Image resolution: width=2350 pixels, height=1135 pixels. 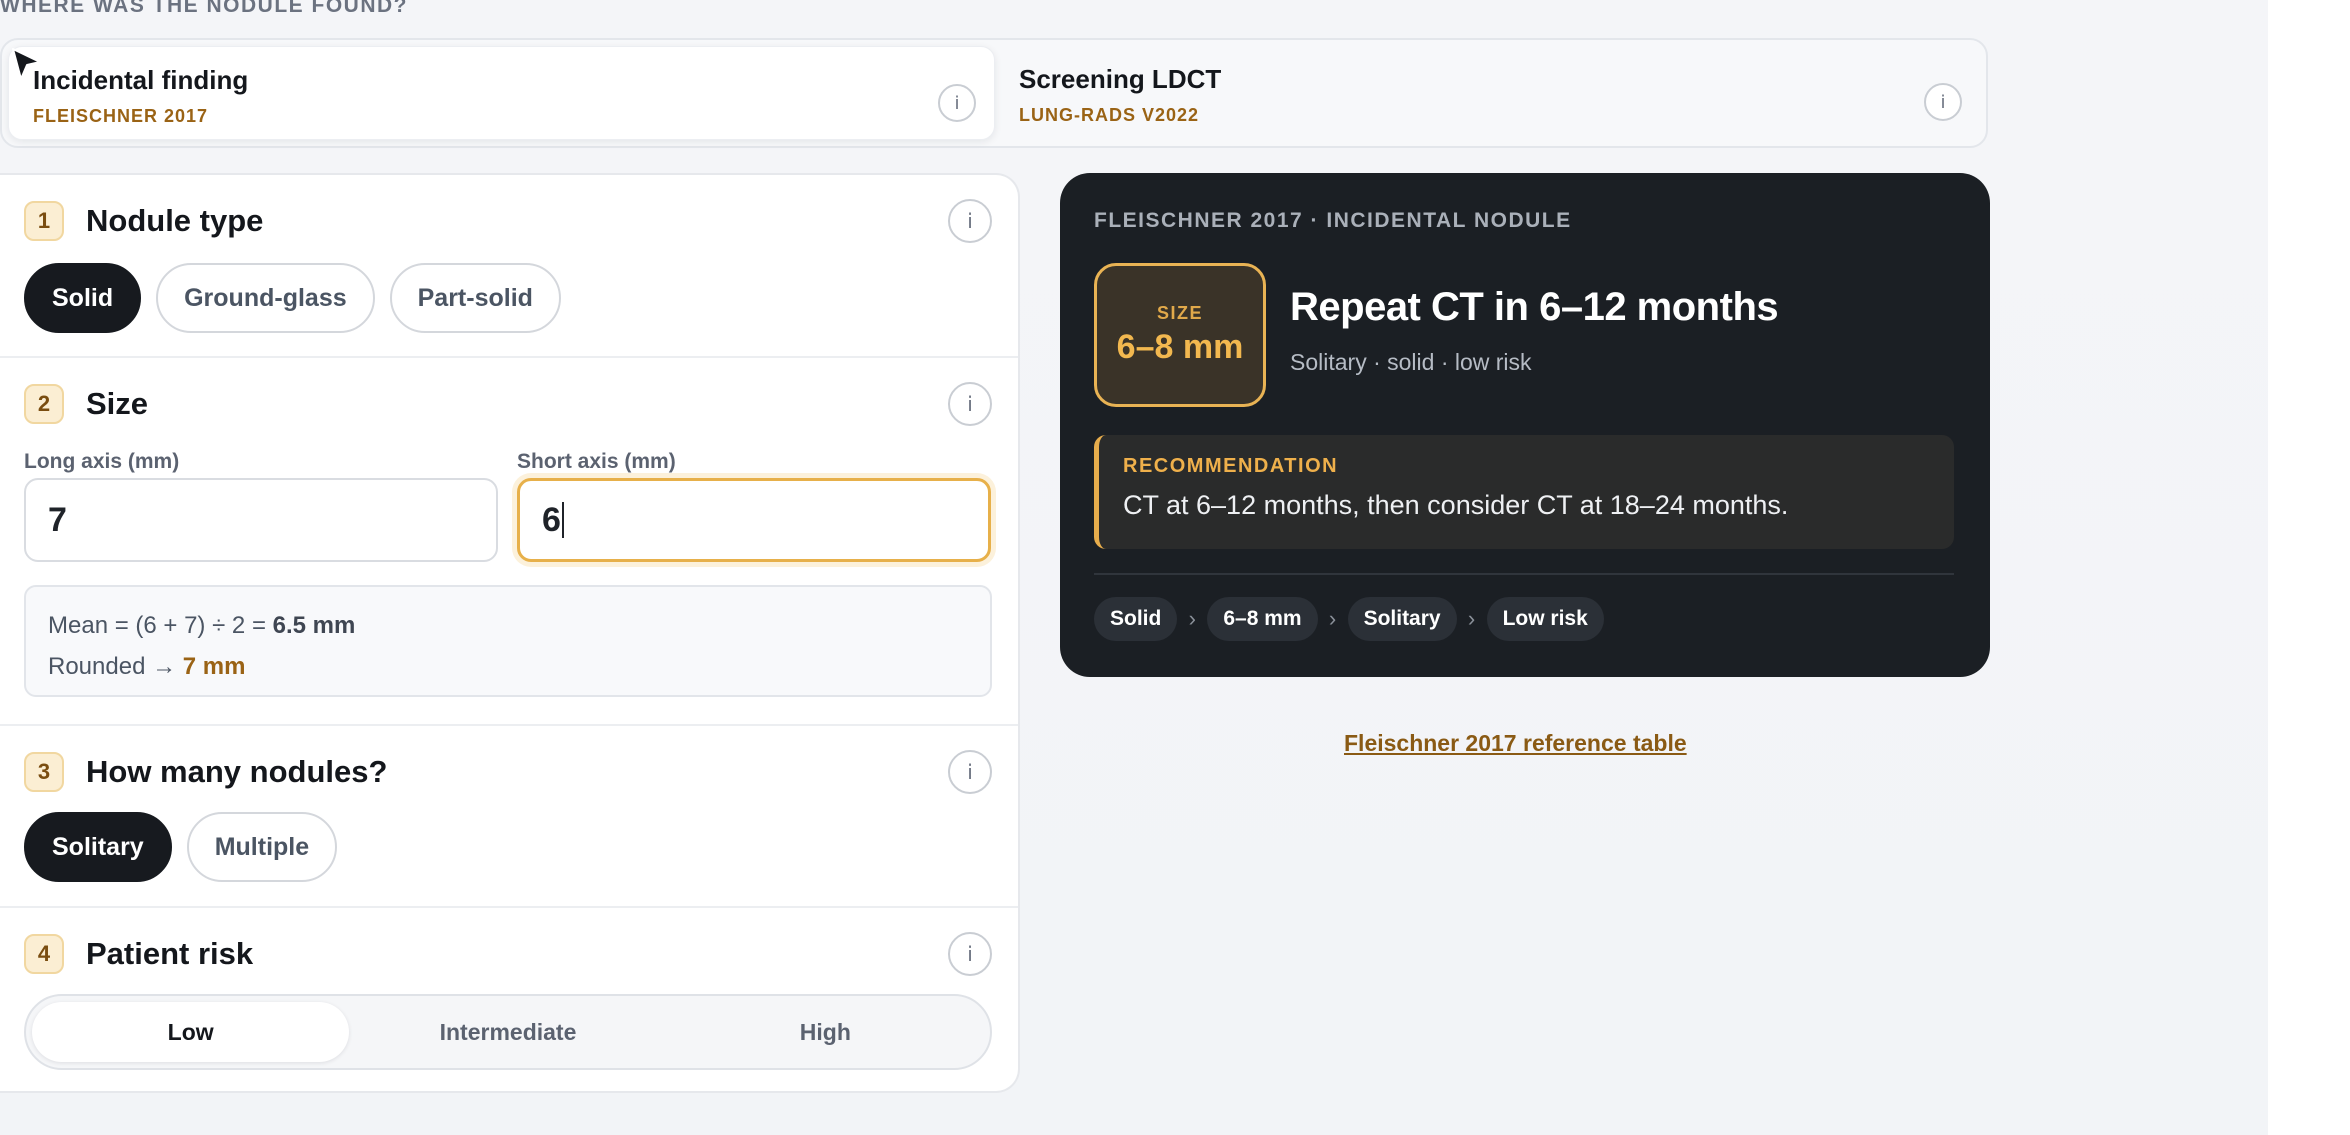 What do you see at coordinates (191, 1032) in the screenshot?
I see `option-low: Low` at bounding box center [191, 1032].